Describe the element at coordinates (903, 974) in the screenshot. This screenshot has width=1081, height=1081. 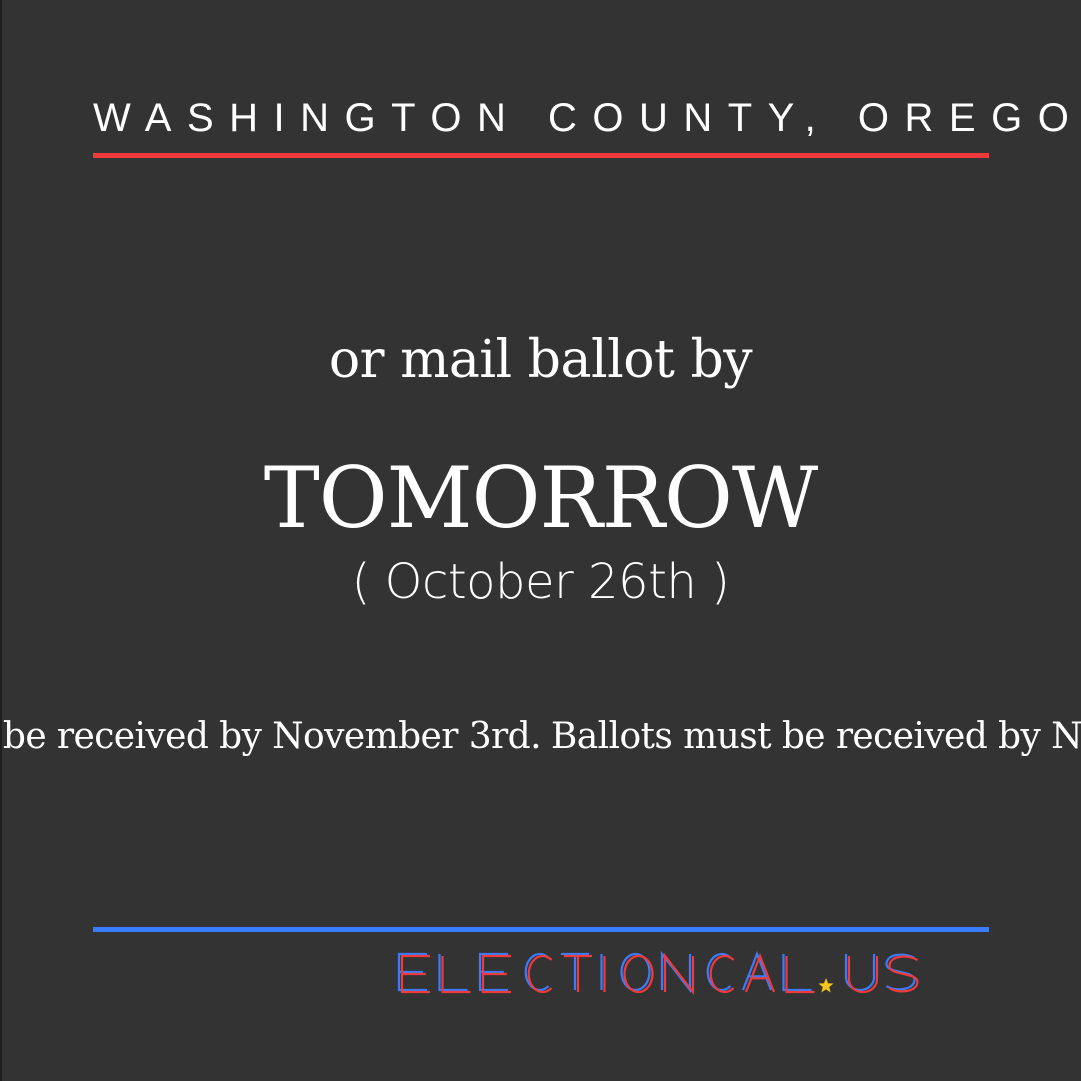
I see `logo-letter-shadow-s` at that location.